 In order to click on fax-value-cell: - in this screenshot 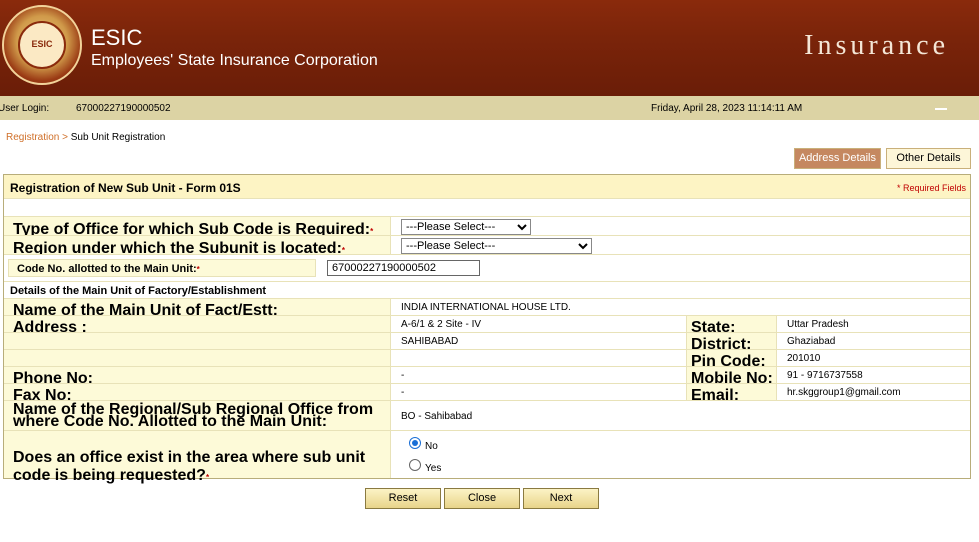, I will do `click(538, 391)`.